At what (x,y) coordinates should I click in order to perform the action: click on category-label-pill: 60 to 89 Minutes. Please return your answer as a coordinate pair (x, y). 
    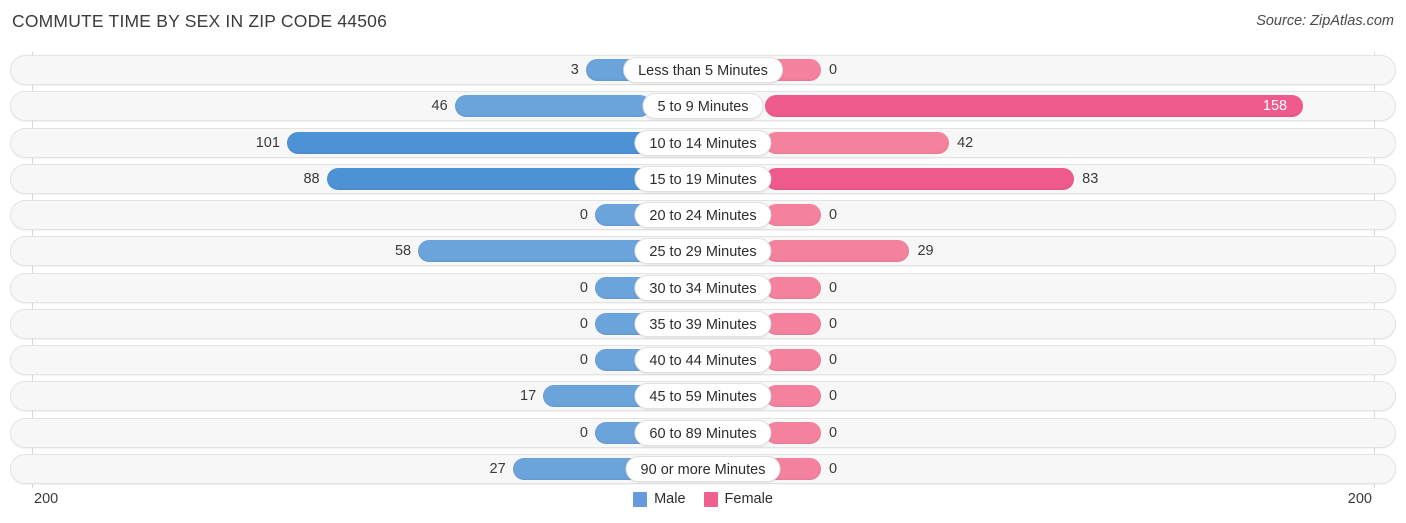
    Looking at the image, I should click on (703, 432).